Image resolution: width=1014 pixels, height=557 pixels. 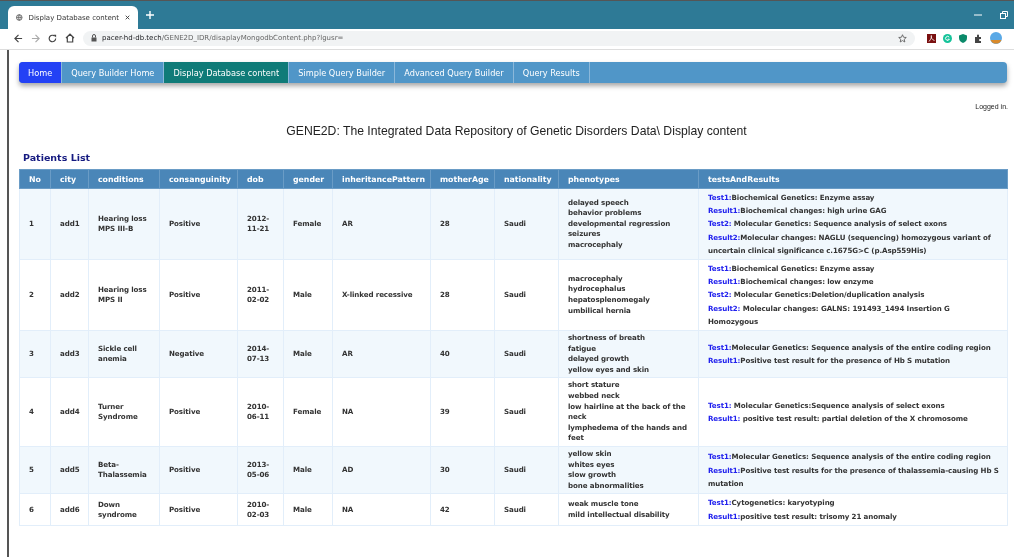 What do you see at coordinates (1004, 15) in the screenshot?
I see `restore-icon` at bounding box center [1004, 15].